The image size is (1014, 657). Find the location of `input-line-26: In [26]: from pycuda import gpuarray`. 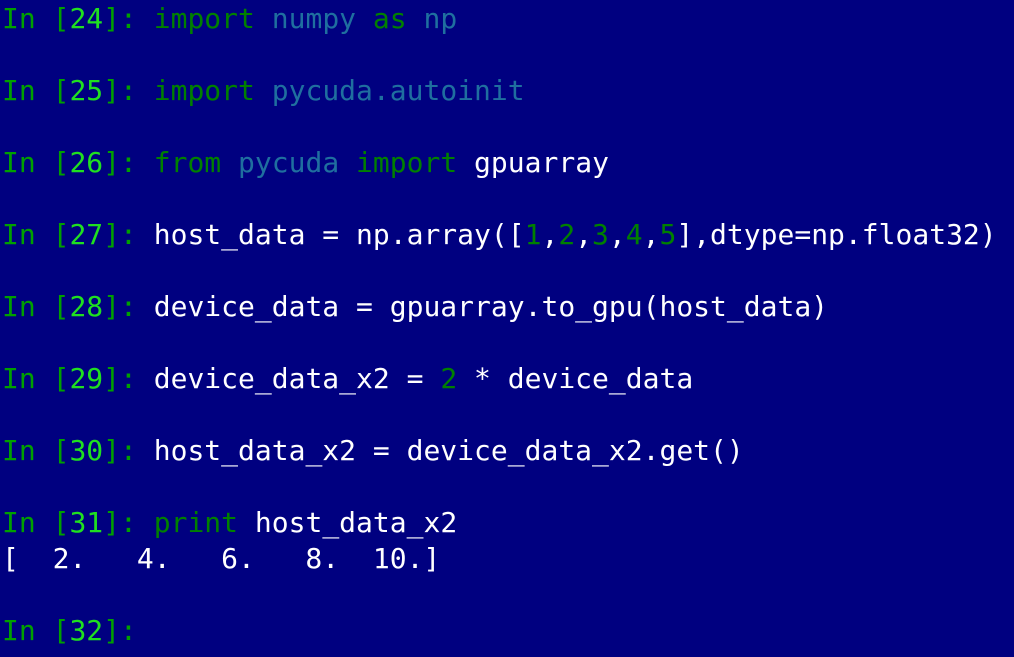

input-line-26: In [26]: from pycuda import gpuarray is located at coordinates (305, 163).